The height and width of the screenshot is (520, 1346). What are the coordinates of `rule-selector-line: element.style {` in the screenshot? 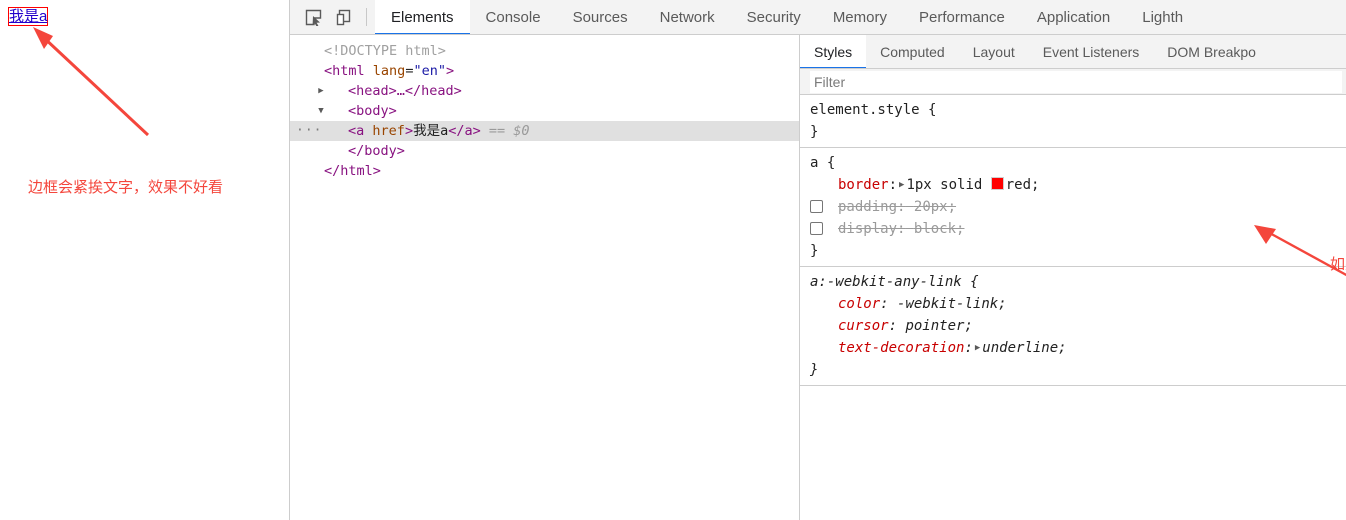 It's located at (1073, 110).